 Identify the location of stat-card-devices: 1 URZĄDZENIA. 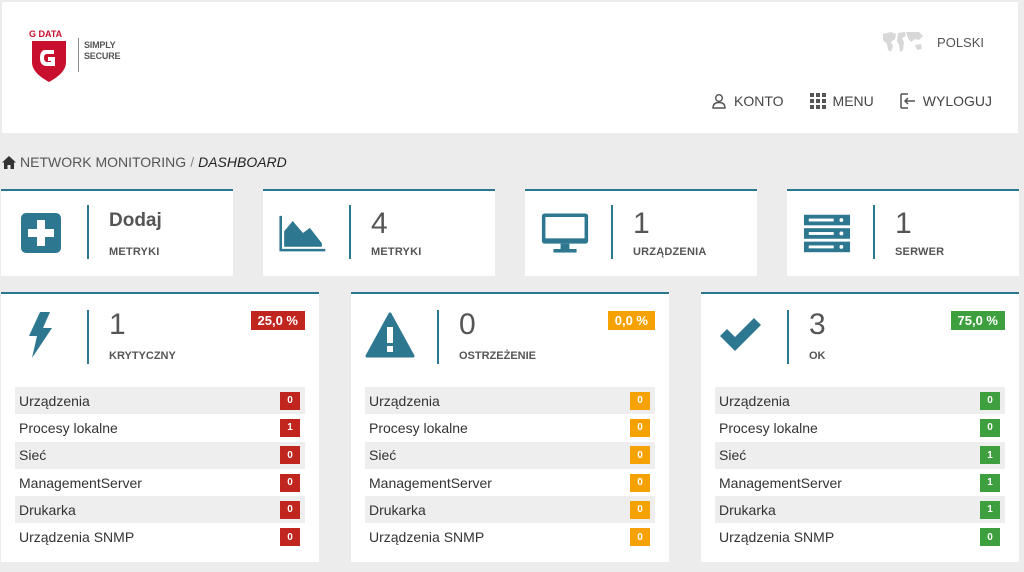
(641, 232).